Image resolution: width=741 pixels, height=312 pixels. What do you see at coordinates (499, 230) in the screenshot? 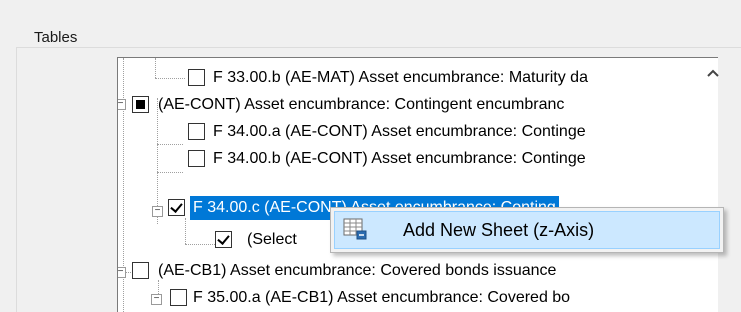
I see `menu-item-label: Add New Sheet (z-Axis)` at bounding box center [499, 230].